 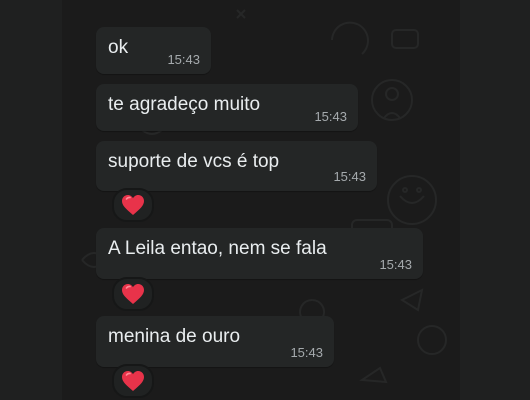 What do you see at coordinates (174, 336) in the screenshot?
I see `message-text: menina de ouro` at bounding box center [174, 336].